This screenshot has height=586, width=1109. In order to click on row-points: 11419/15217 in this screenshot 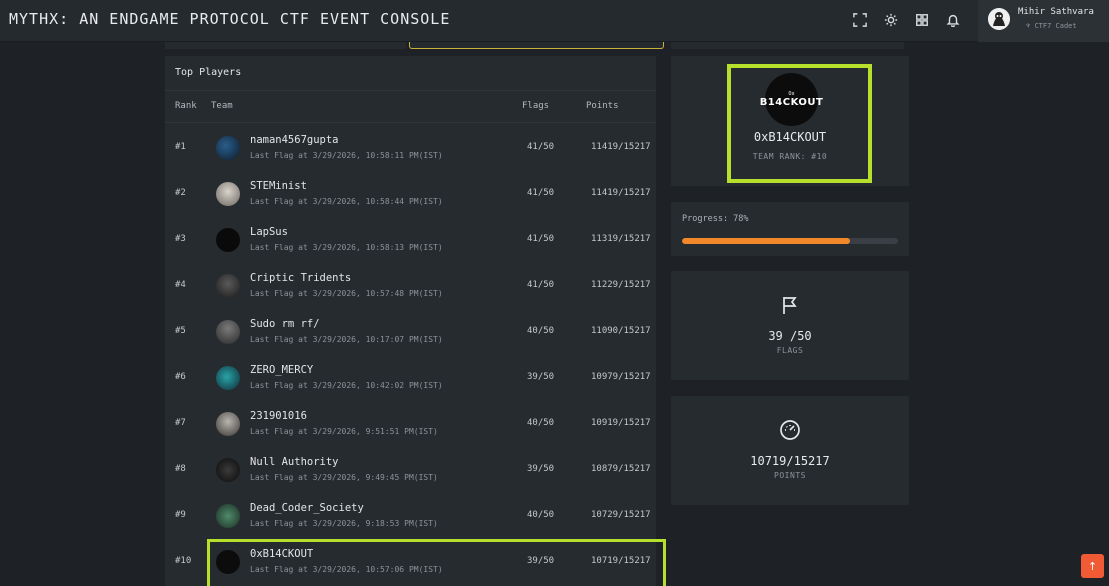, I will do `click(621, 147)`.